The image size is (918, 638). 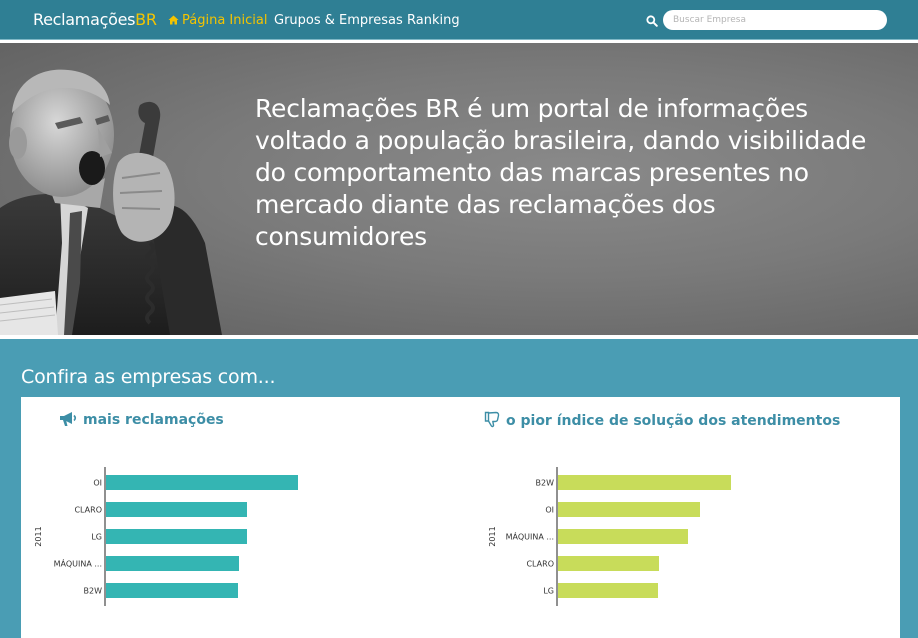 I want to click on nav-link-ranking-label: Ranking, so click(x=433, y=20).